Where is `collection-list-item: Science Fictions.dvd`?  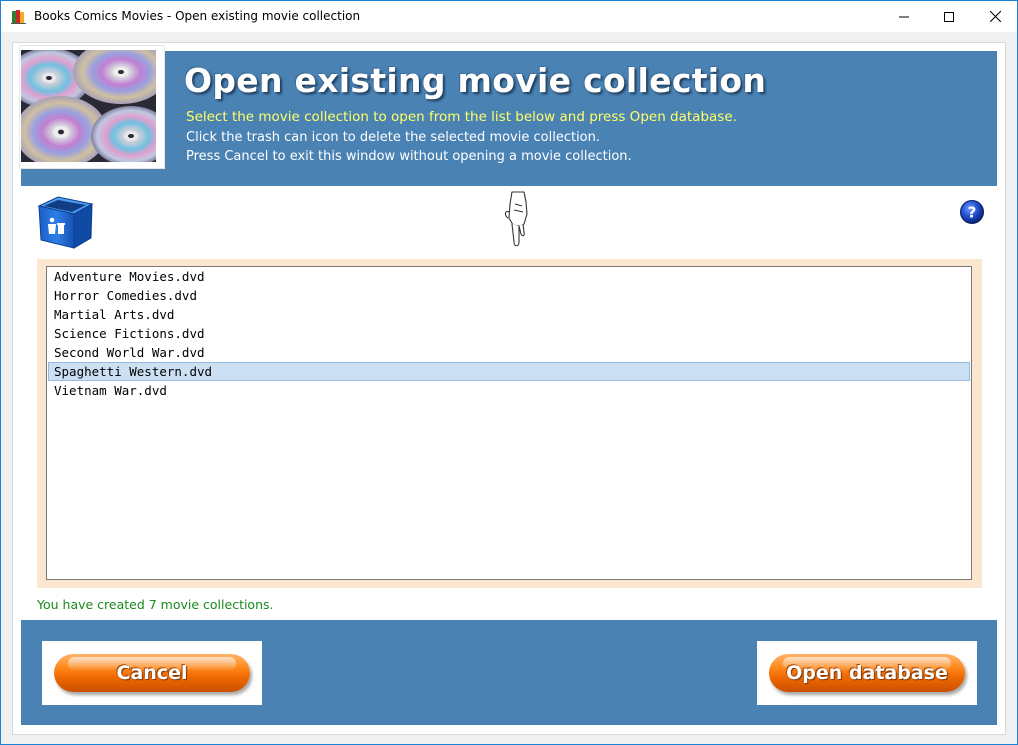 collection-list-item: Science Fictions.dvd is located at coordinates (509, 333).